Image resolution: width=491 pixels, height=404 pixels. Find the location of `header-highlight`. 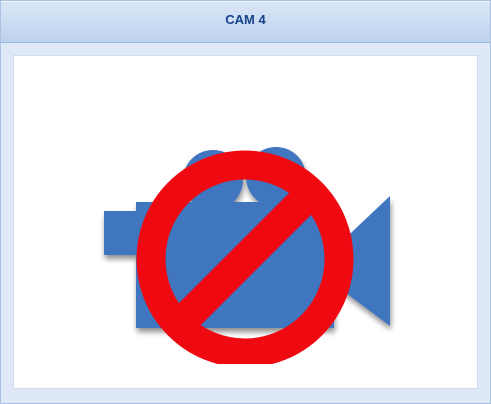

header-highlight is located at coordinates (245, 1).